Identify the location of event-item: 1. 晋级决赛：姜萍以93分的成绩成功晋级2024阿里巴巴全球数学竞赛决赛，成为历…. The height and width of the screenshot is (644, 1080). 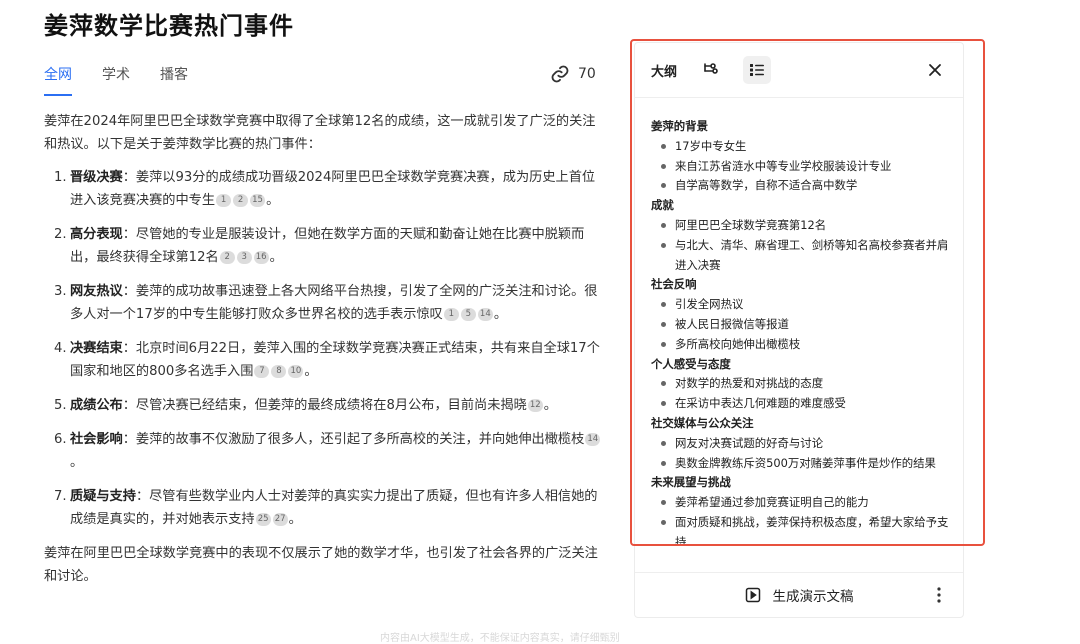
(324, 189).